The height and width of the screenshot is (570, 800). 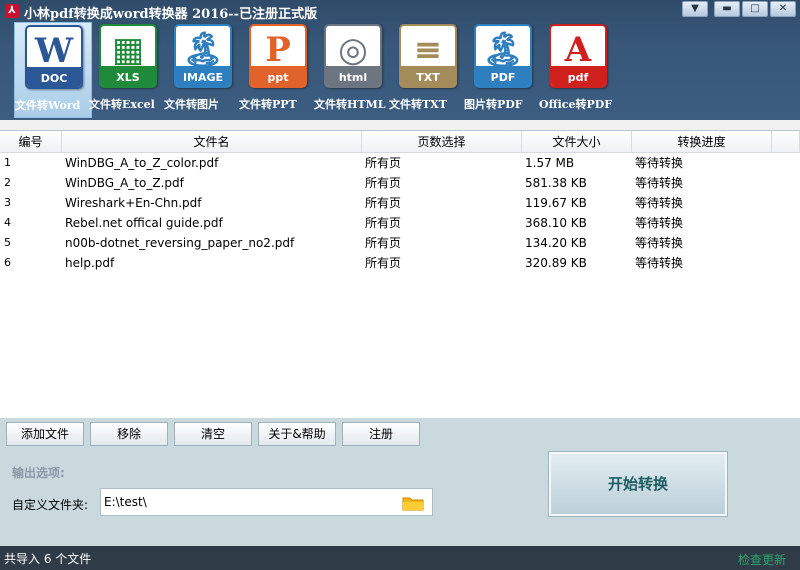 I want to click on toolbar-icon-tag: IMAGE, so click(x=203, y=77).